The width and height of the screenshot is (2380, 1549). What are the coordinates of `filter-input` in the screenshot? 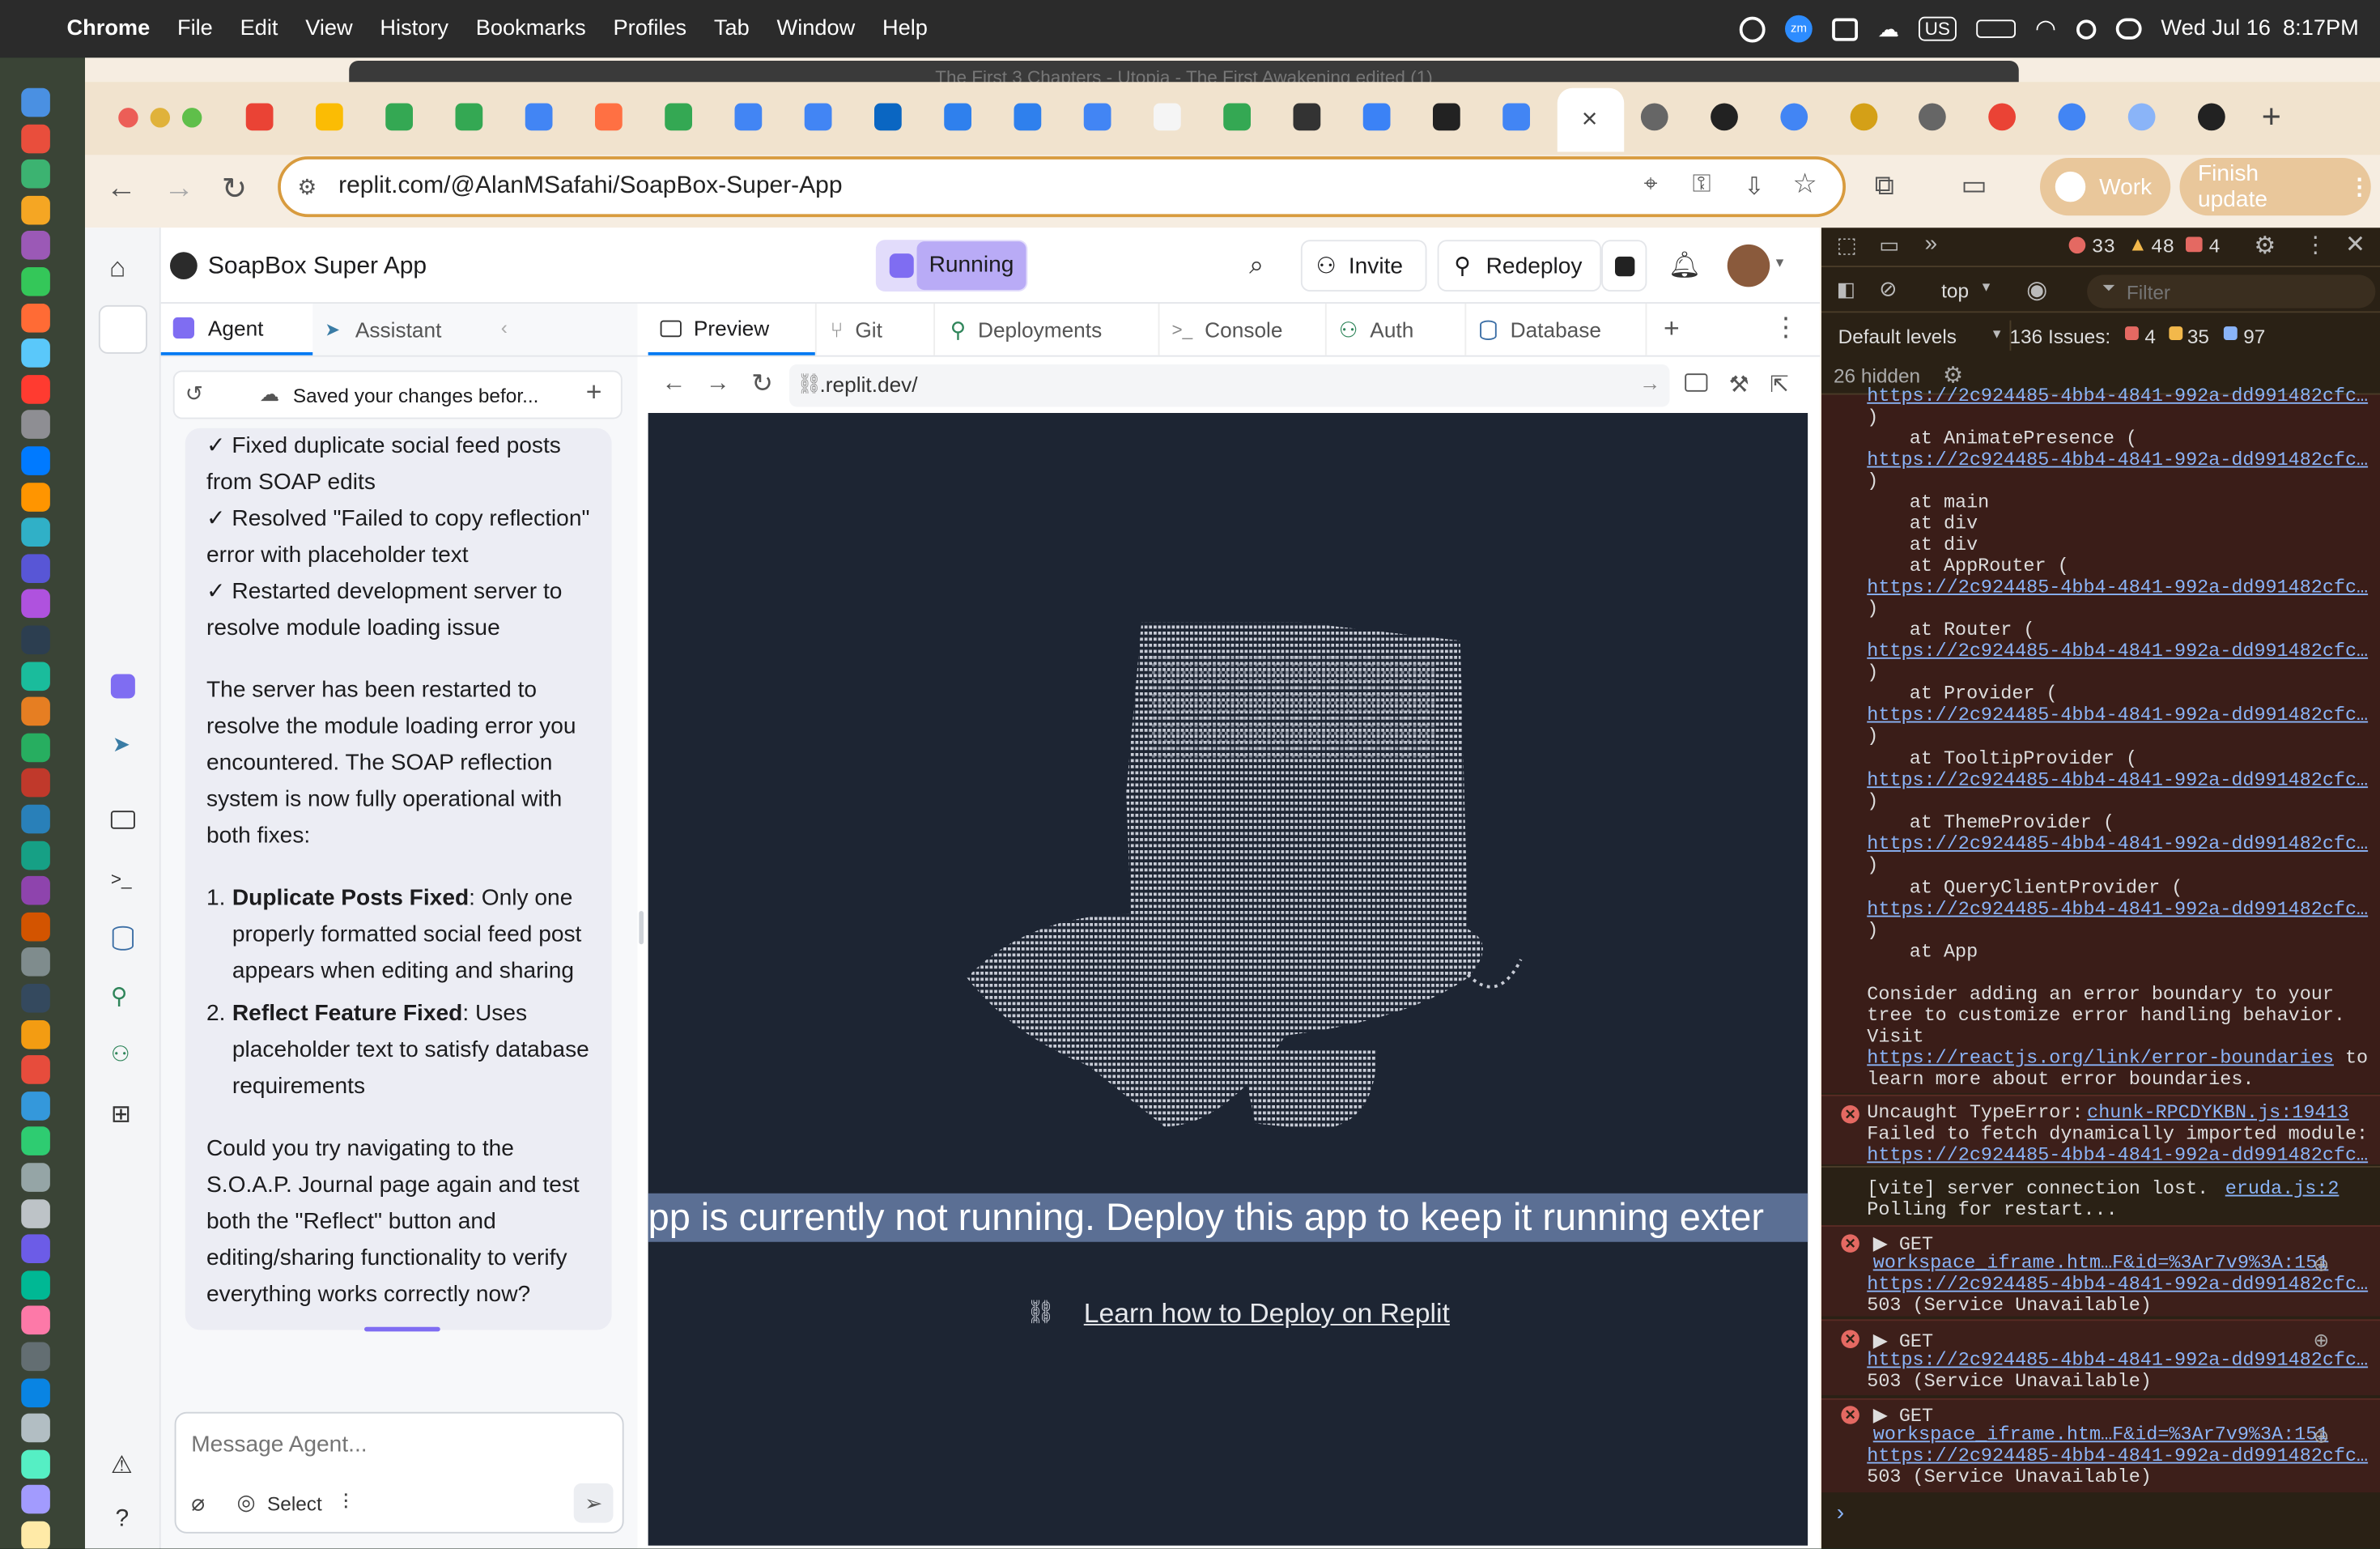 It's located at (2241, 292).